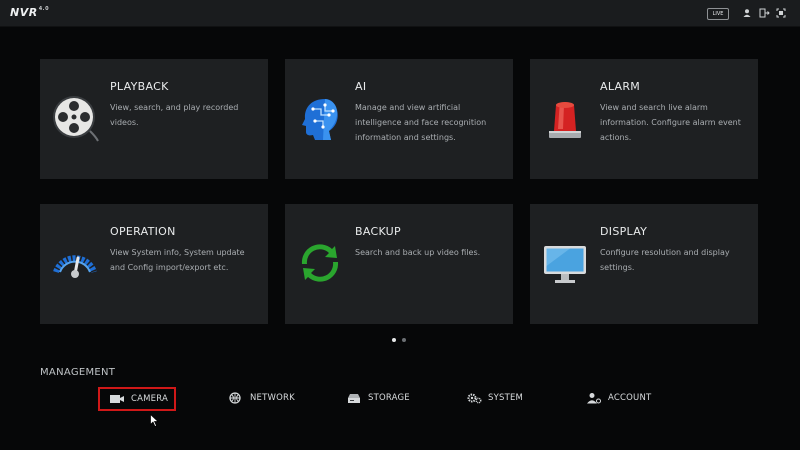 The height and width of the screenshot is (450, 800). What do you see at coordinates (154, 420) in the screenshot?
I see `mouse-cursor-icon` at bounding box center [154, 420].